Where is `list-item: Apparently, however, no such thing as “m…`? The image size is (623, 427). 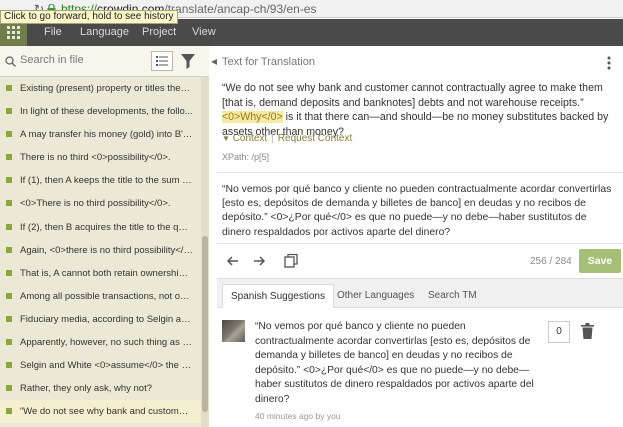 list-item: Apparently, however, no such thing as “m… is located at coordinates (100, 342).